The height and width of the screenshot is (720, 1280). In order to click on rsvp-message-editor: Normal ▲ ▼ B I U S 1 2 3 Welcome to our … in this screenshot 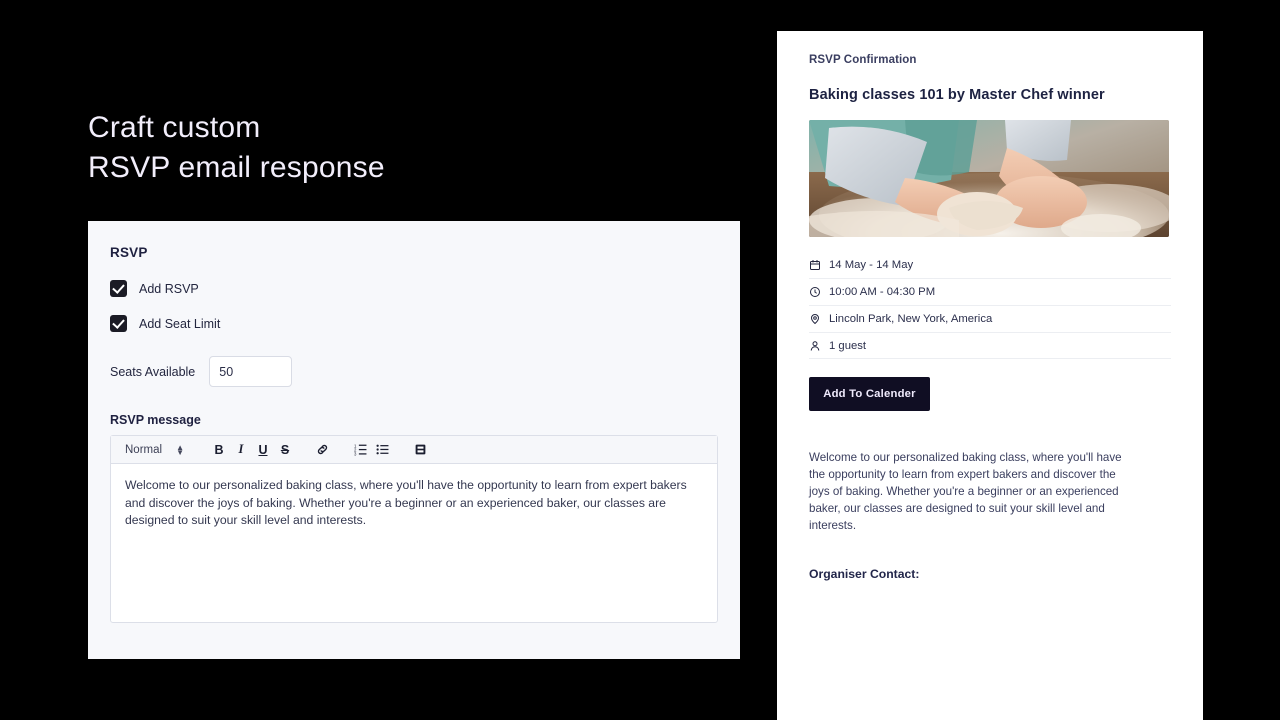, I will do `click(414, 529)`.